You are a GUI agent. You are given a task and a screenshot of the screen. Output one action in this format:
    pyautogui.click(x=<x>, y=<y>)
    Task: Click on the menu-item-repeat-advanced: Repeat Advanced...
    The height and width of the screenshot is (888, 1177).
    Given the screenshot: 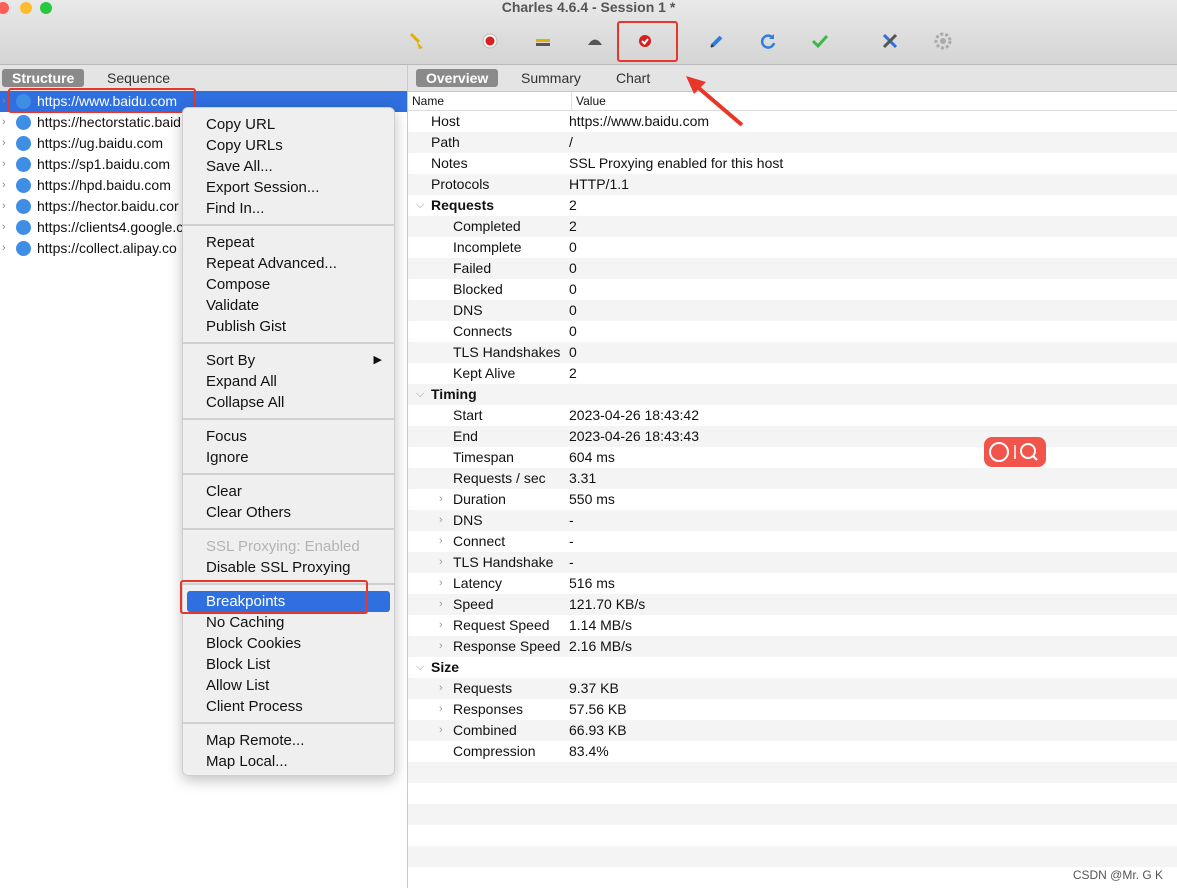 What is the action you would take?
    pyautogui.click(x=288, y=263)
    